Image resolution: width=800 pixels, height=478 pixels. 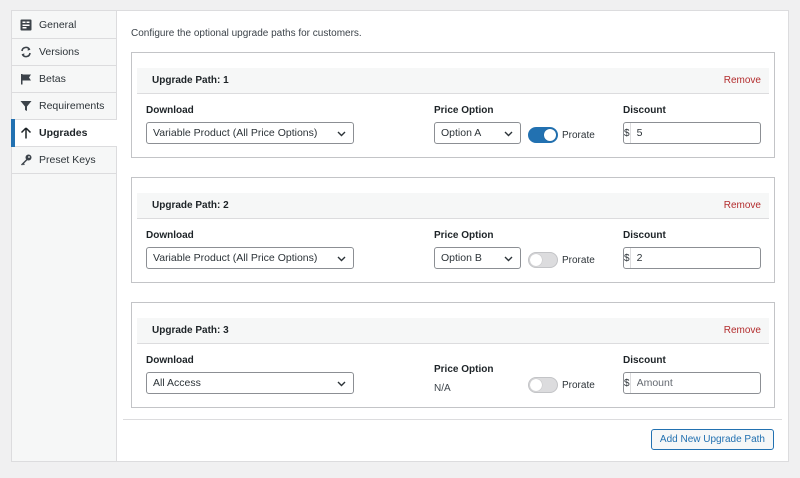 I want to click on sidebar-item-label: General, so click(x=58, y=25).